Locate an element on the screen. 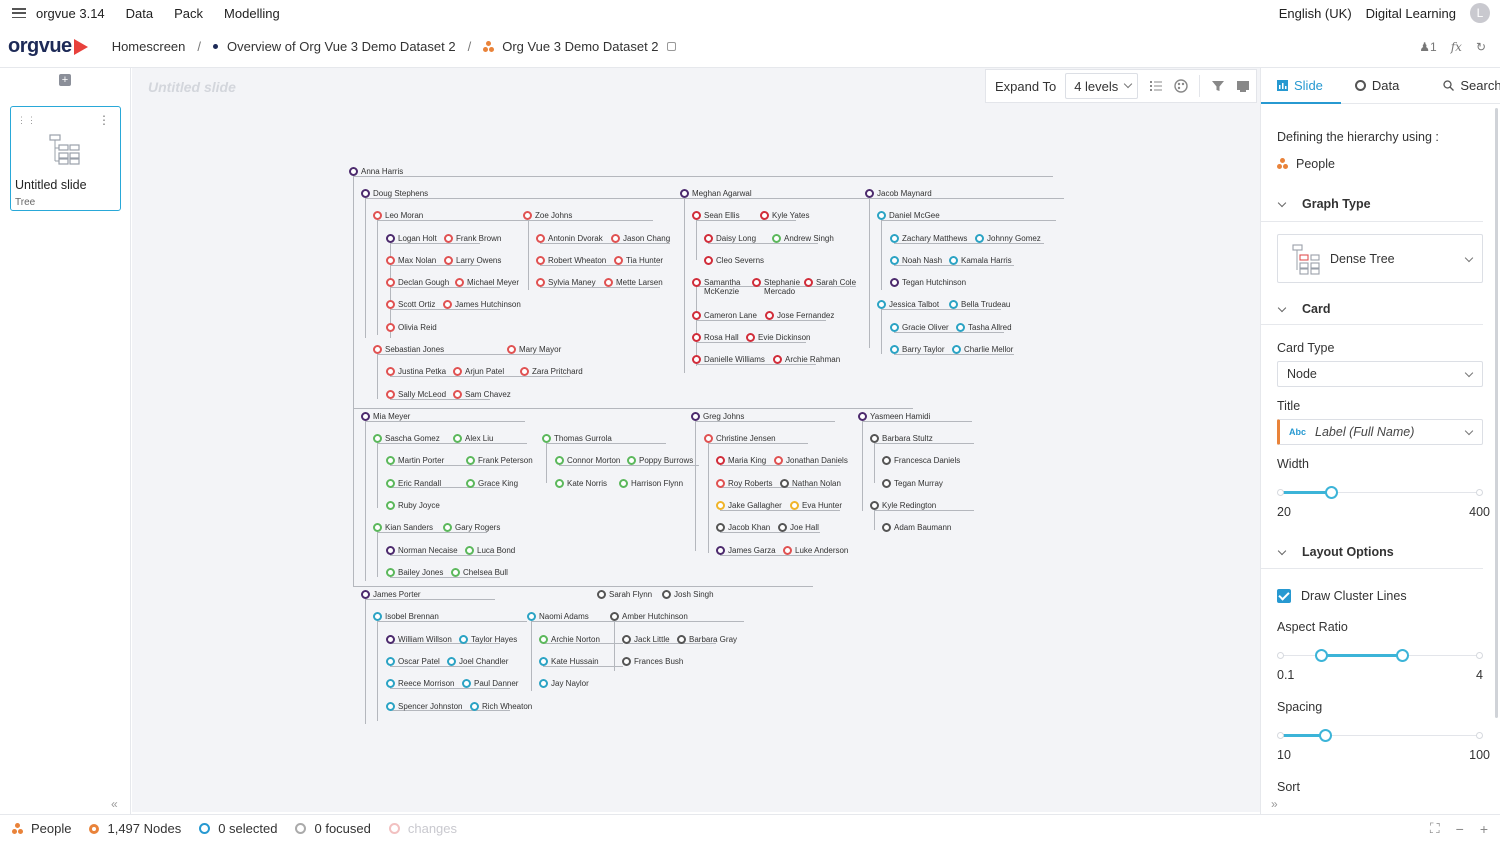 This screenshot has height=842, width=1500. tree-node: Noah Nash is located at coordinates (916, 260).